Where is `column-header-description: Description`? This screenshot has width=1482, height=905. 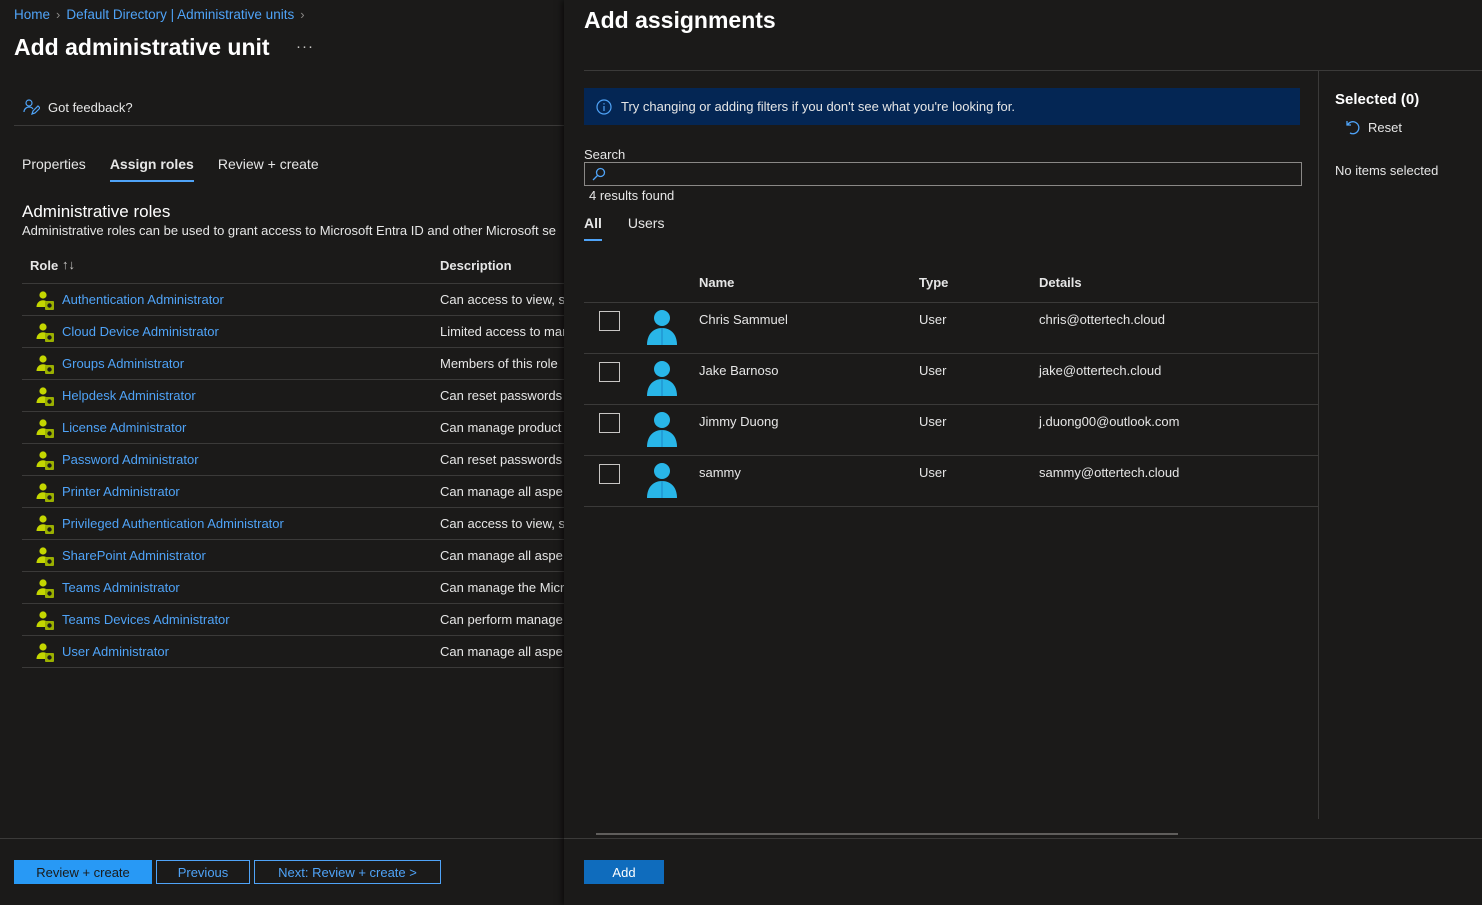 column-header-description: Description is located at coordinates (476, 265).